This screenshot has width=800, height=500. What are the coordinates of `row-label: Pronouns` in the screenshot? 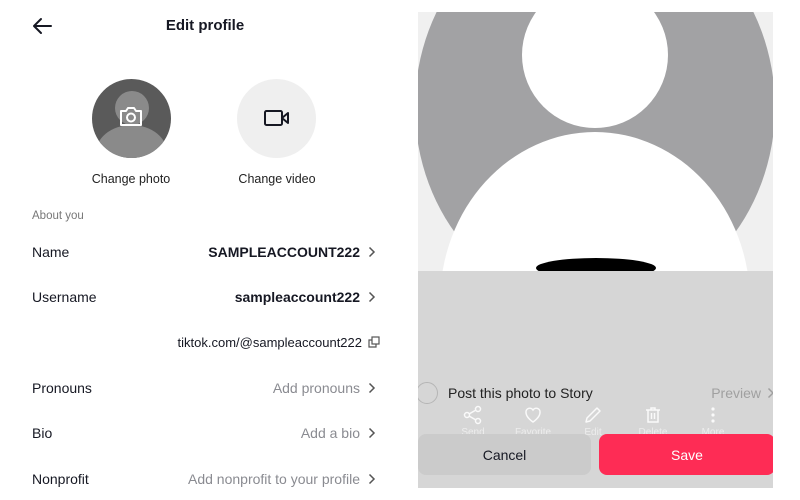 It's located at (62, 388).